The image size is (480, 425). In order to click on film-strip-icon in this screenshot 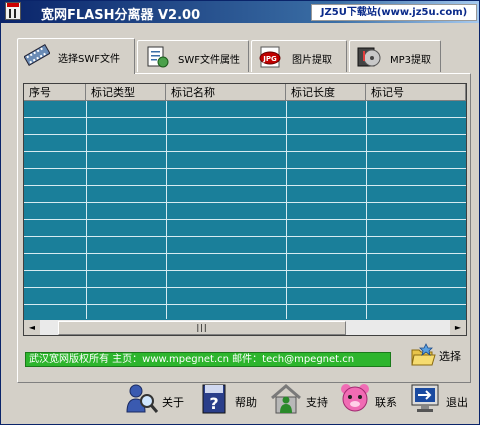, I will do `click(37, 55)`.